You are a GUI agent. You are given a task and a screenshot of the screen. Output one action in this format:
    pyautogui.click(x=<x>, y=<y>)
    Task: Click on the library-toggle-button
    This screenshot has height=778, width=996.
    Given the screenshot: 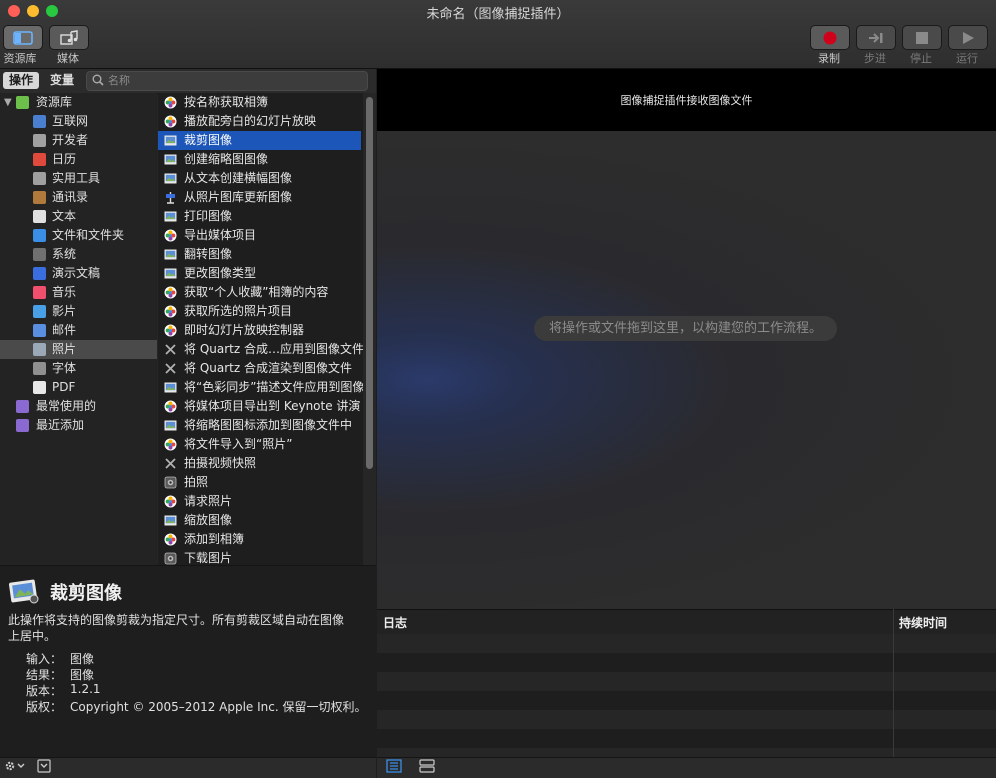 What is the action you would take?
    pyautogui.click(x=23, y=37)
    